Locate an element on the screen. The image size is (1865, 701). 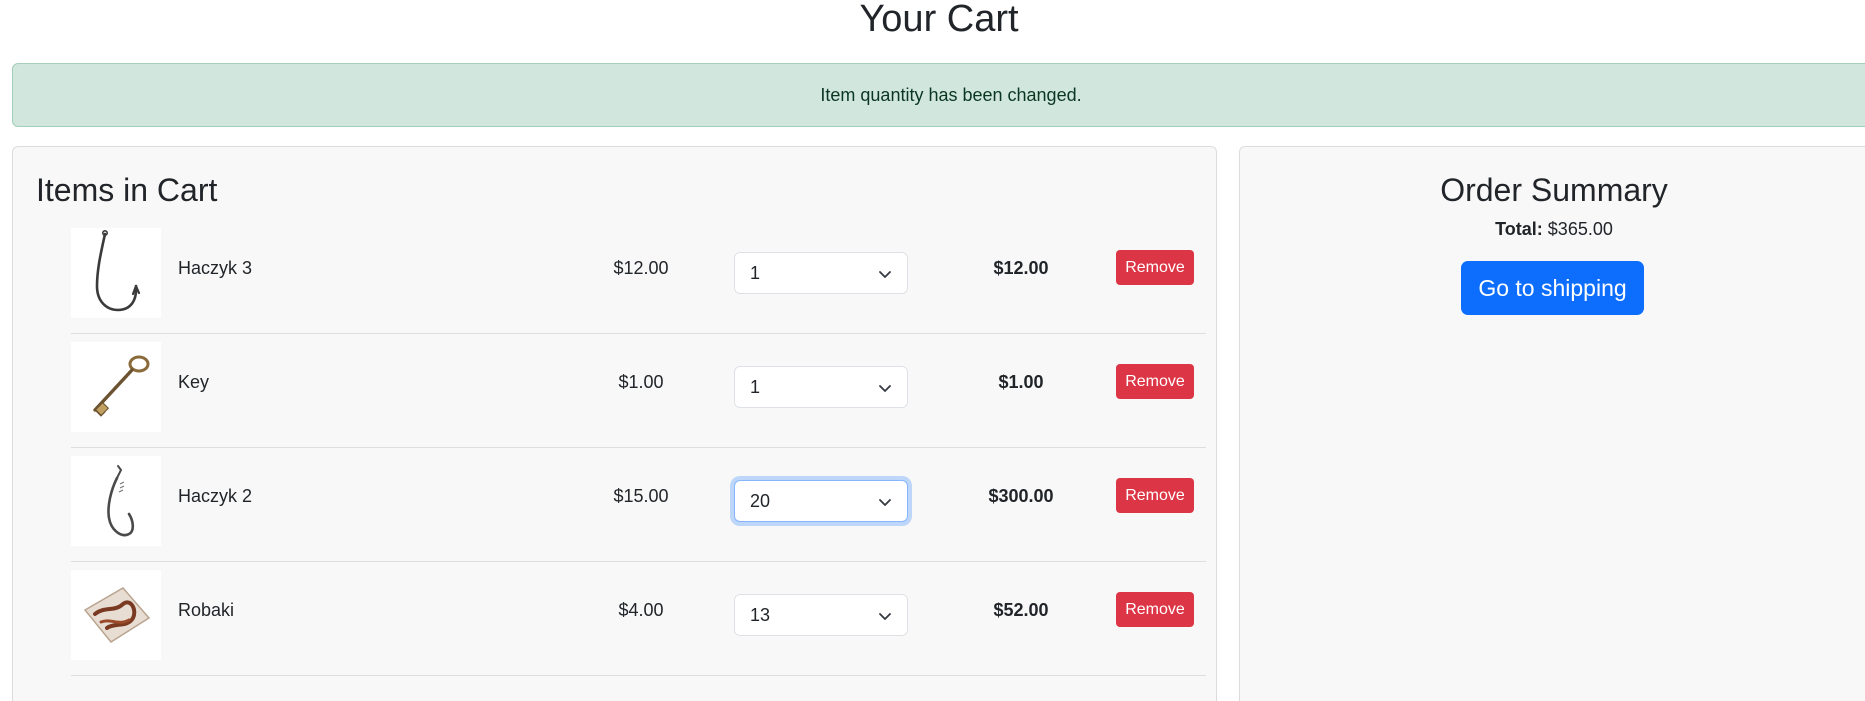
order-total: Total: $365.00 is located at coordinates (1552, 229).